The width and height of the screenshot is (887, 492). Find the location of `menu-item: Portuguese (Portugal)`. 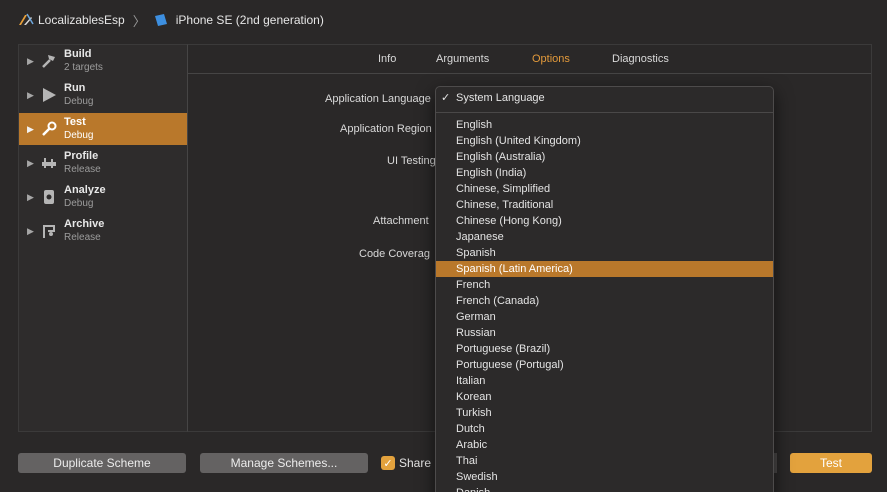

menu-item: Portuguese (Portugal) is located at coordinates (604, 365).